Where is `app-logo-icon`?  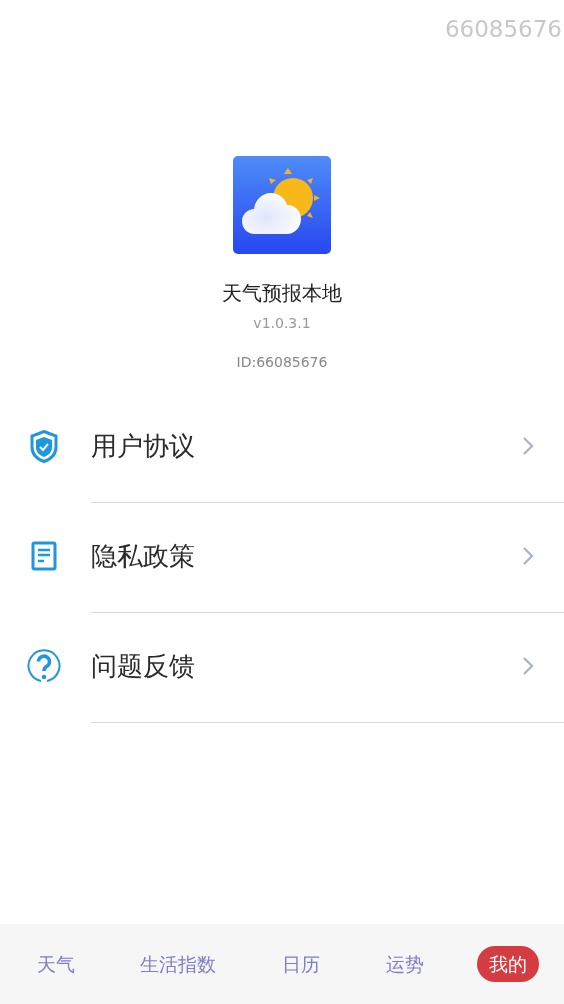
app-logo-icon is located at coordinates (282, 205).